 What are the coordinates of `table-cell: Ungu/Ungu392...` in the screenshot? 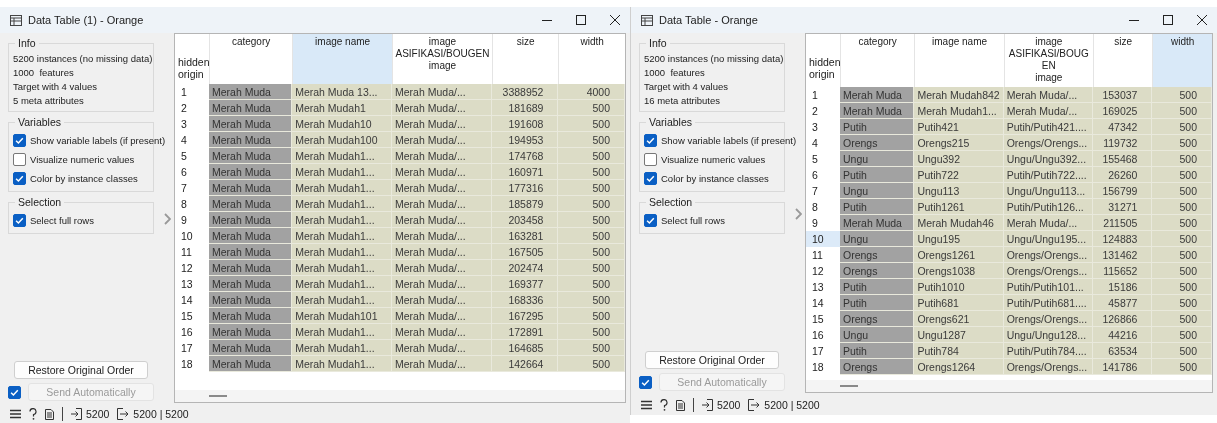 It's located at (1048, 159).